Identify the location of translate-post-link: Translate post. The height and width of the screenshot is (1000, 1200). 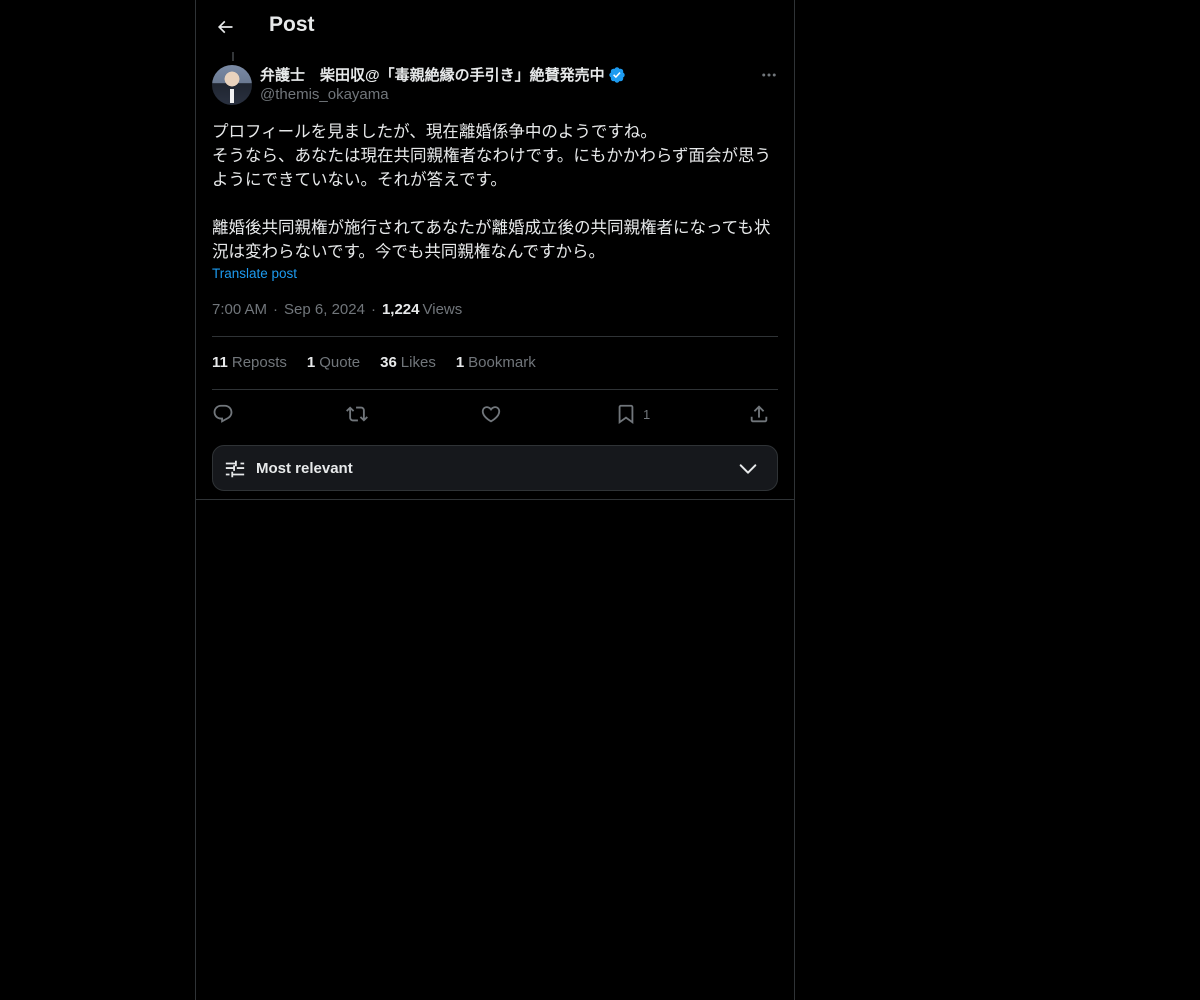
(254, 273).